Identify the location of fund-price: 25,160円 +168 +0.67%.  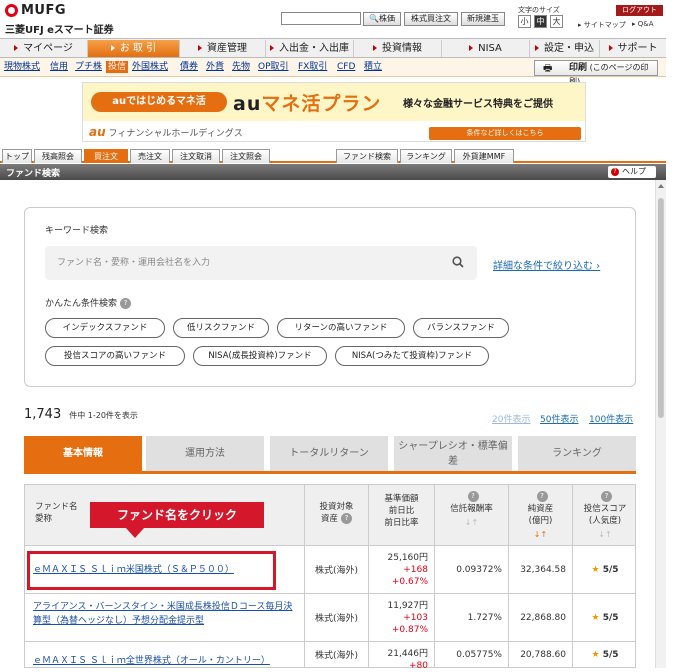
(402, 569).